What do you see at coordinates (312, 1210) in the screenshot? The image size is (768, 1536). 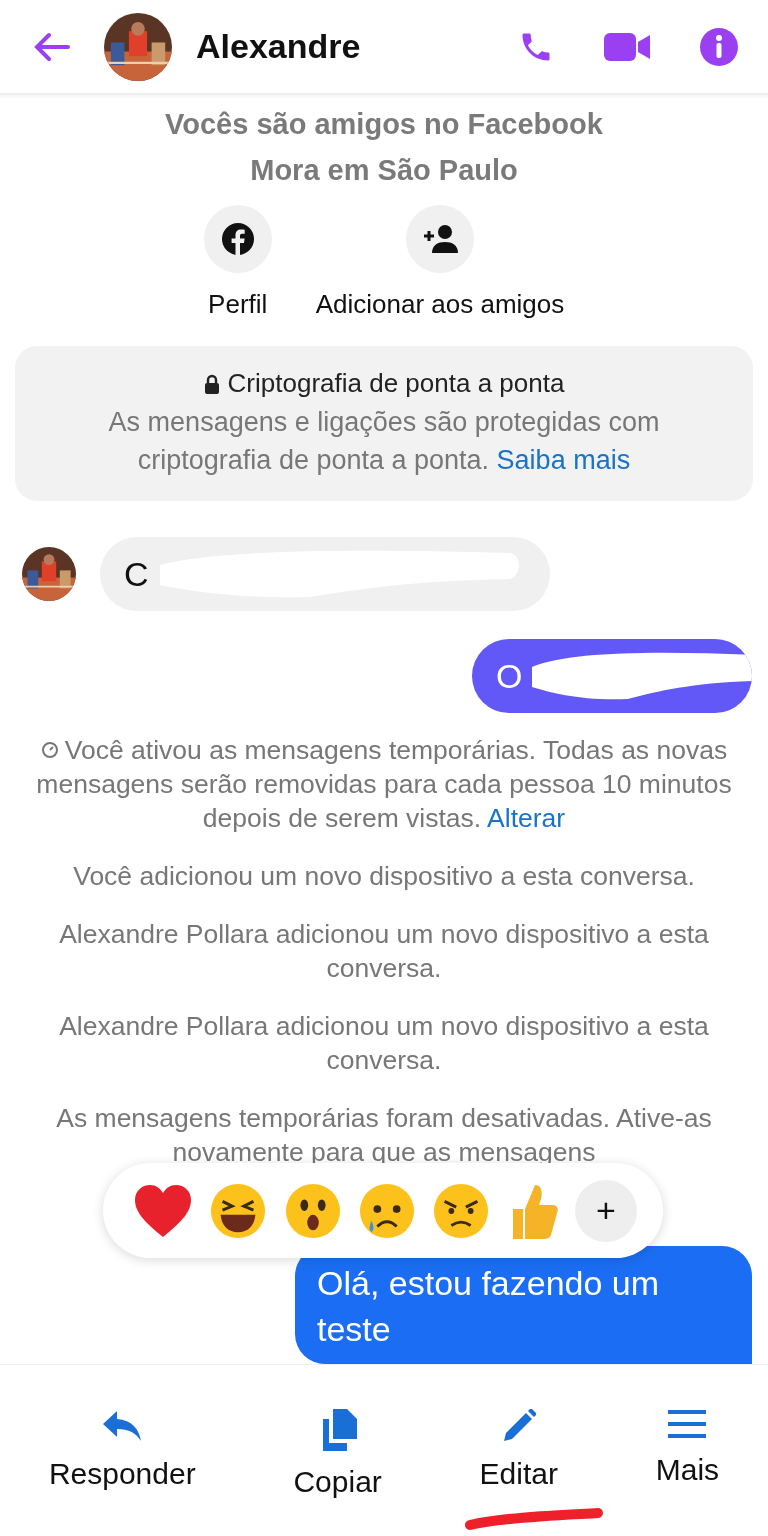 I see `surprised-face-icon` at bounding box center [312, 1210].